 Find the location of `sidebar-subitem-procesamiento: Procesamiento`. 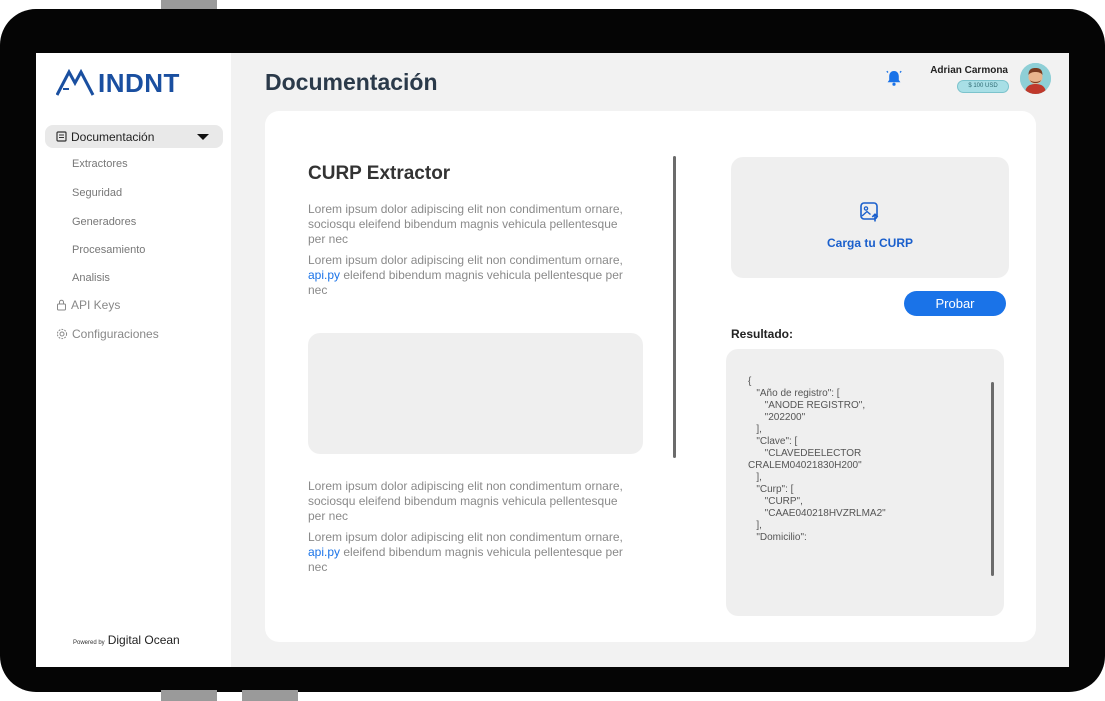

sidebar-subitem-procesamiento: Procesamiento is located at coordinates (108, 250).